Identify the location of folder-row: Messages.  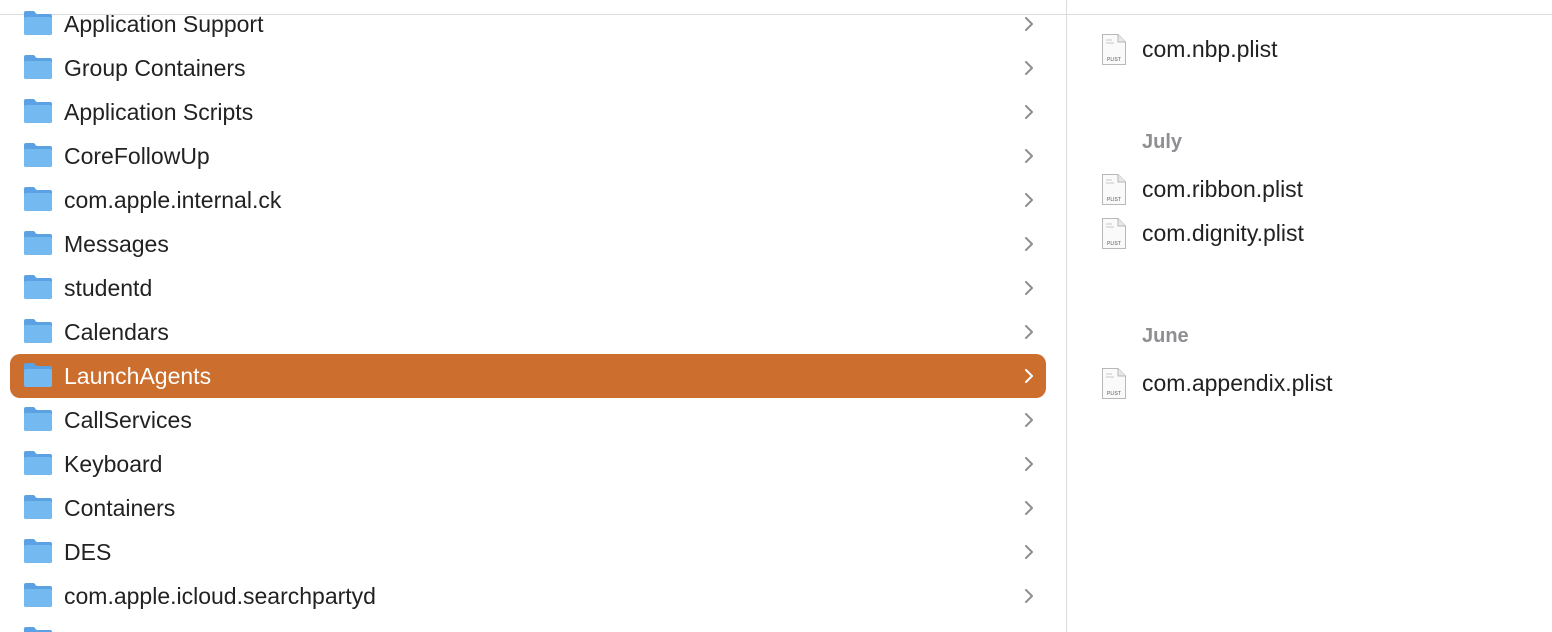
(528, 244).